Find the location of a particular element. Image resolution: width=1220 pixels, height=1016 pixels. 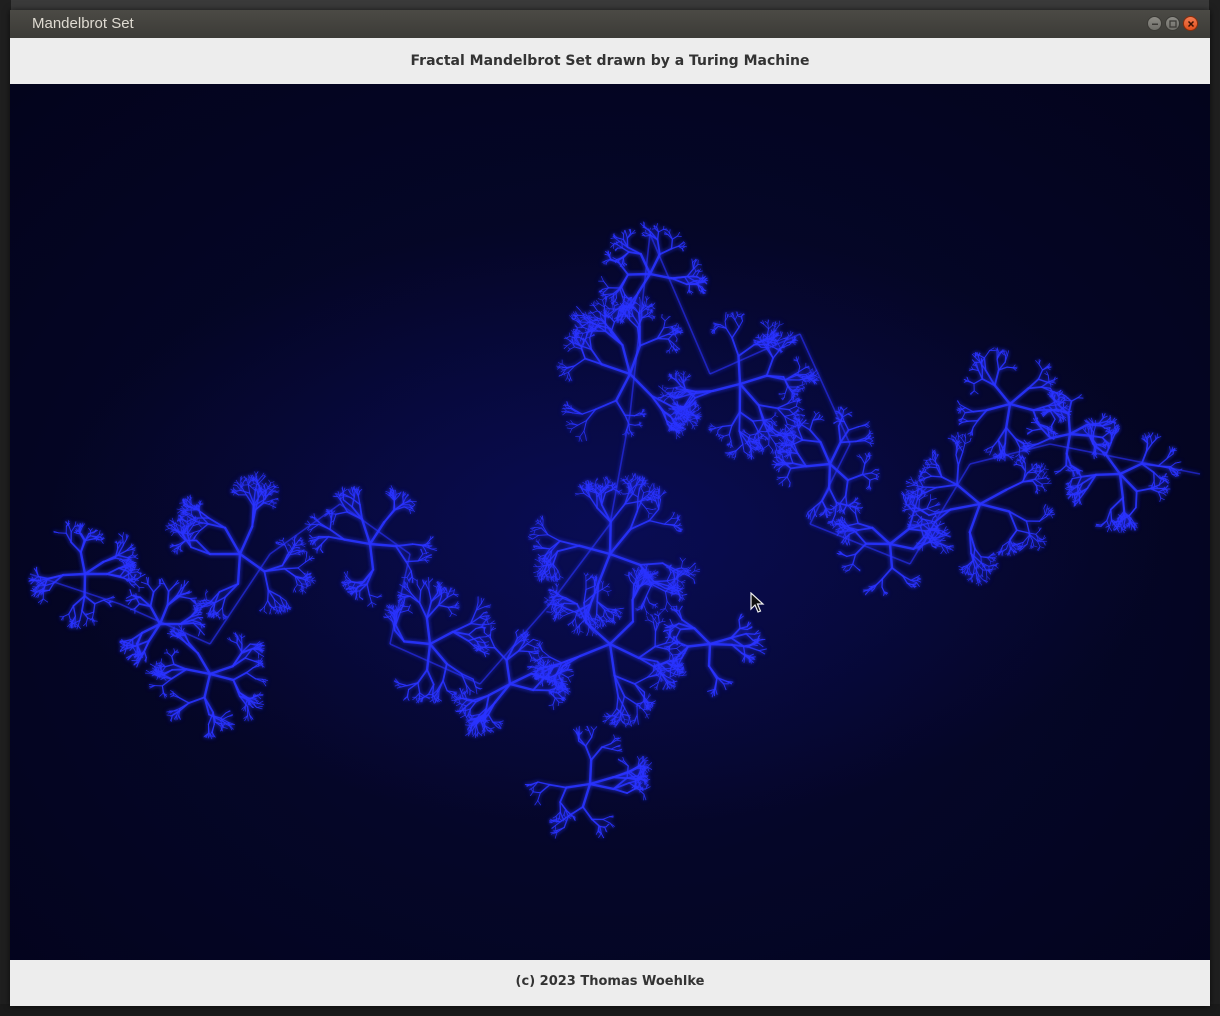

close-icon is located at coordinates (1191, 24).